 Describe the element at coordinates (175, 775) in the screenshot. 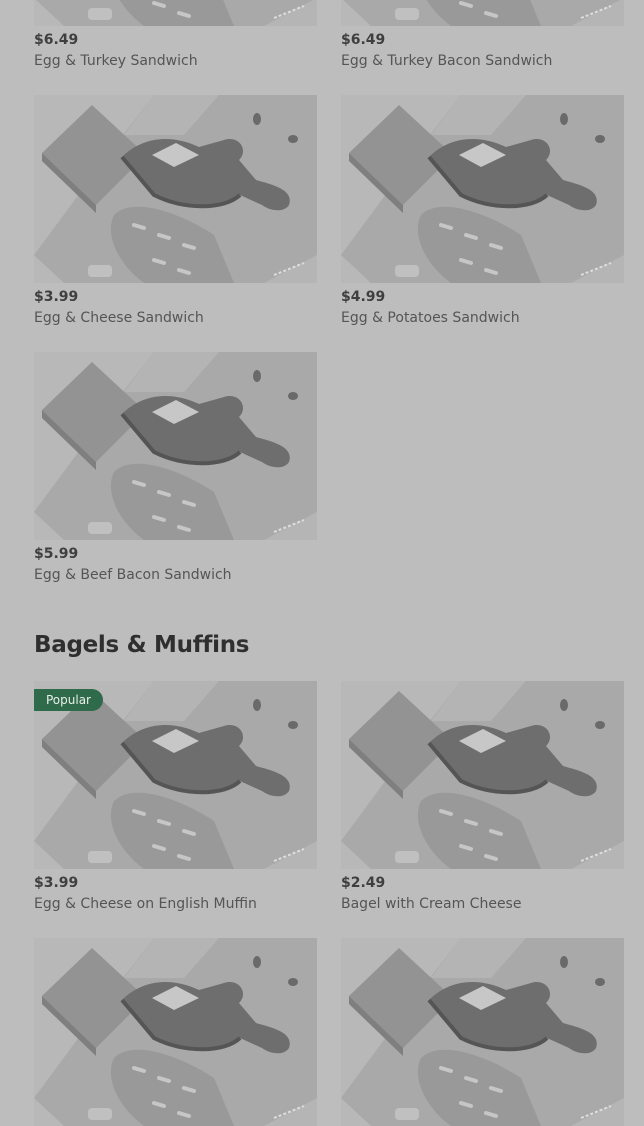

I see `item-image: Popular` at that location.